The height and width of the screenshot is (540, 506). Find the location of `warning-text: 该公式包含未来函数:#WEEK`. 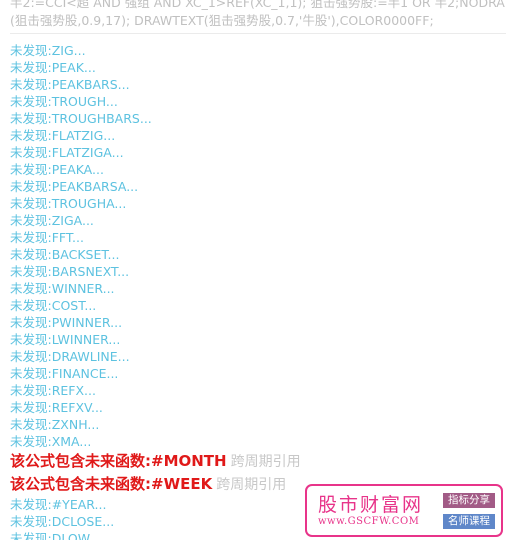

warning-text: 该公式包含未来函数:#WEEK is located at coordinates (111, 484).